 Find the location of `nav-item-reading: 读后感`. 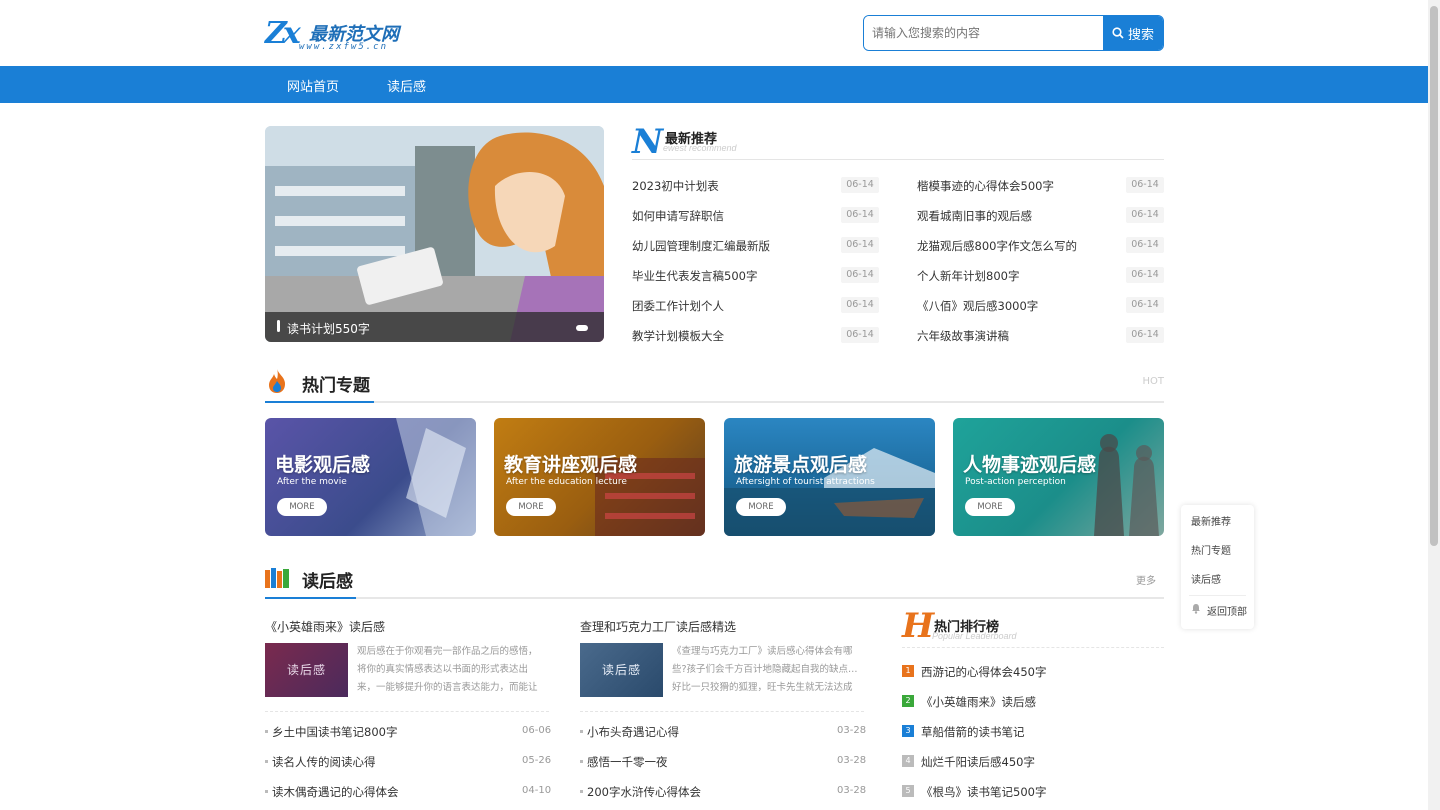

nav-item-reading: 读后感 is located at coordinates (406, 85).